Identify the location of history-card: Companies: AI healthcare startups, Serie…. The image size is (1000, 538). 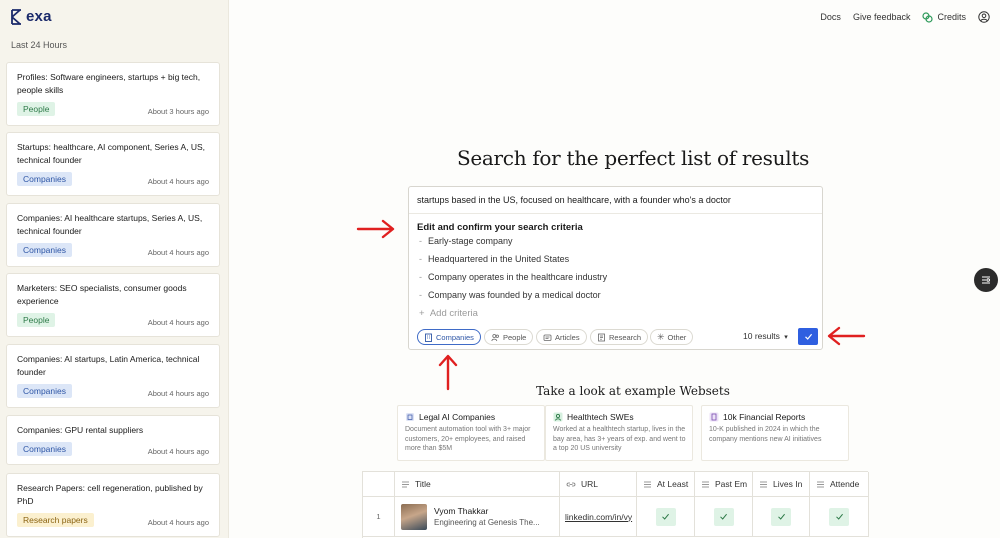
(113, 235).